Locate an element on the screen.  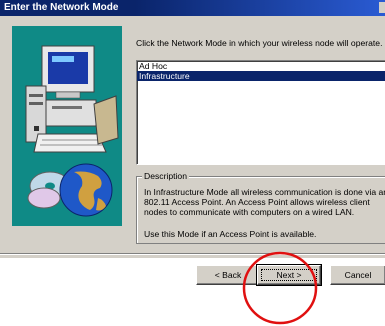
title-bar-button is located at coordinates (382, 7).